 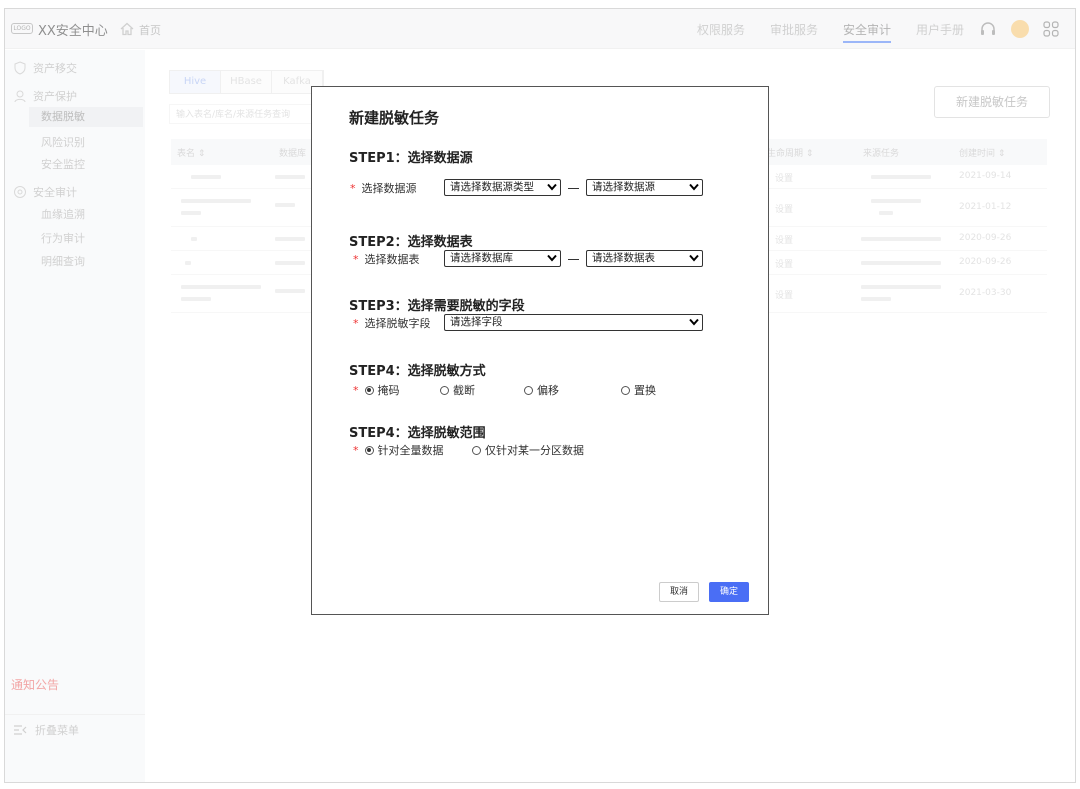 I want to click on step2-label: * 选择数据表, so click(x=386, y=259).